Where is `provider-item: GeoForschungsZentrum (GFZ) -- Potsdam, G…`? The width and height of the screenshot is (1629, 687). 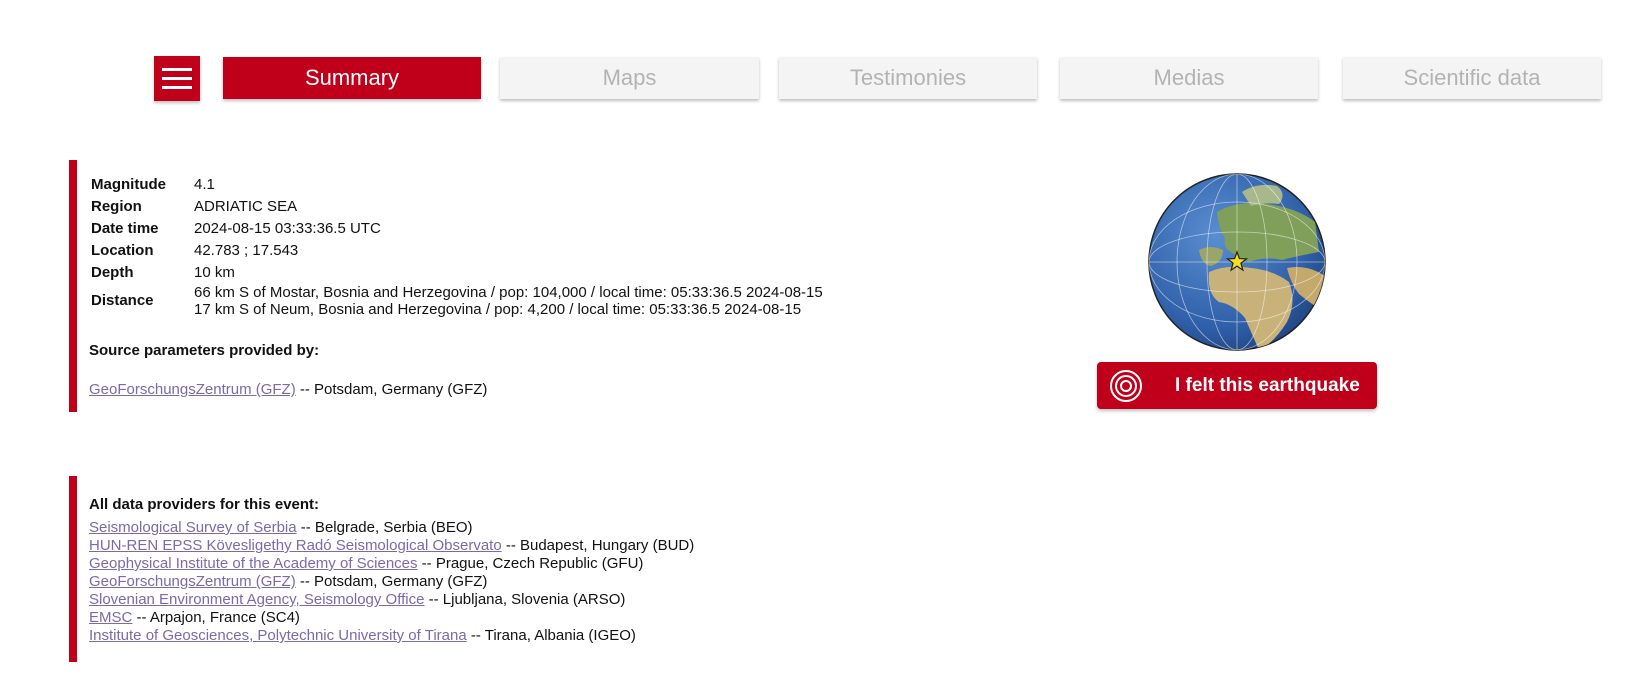 provider-item: GeoForschungsZentrum (GFZ) -- Potsdam, G… is located at coordinates (539, 582).